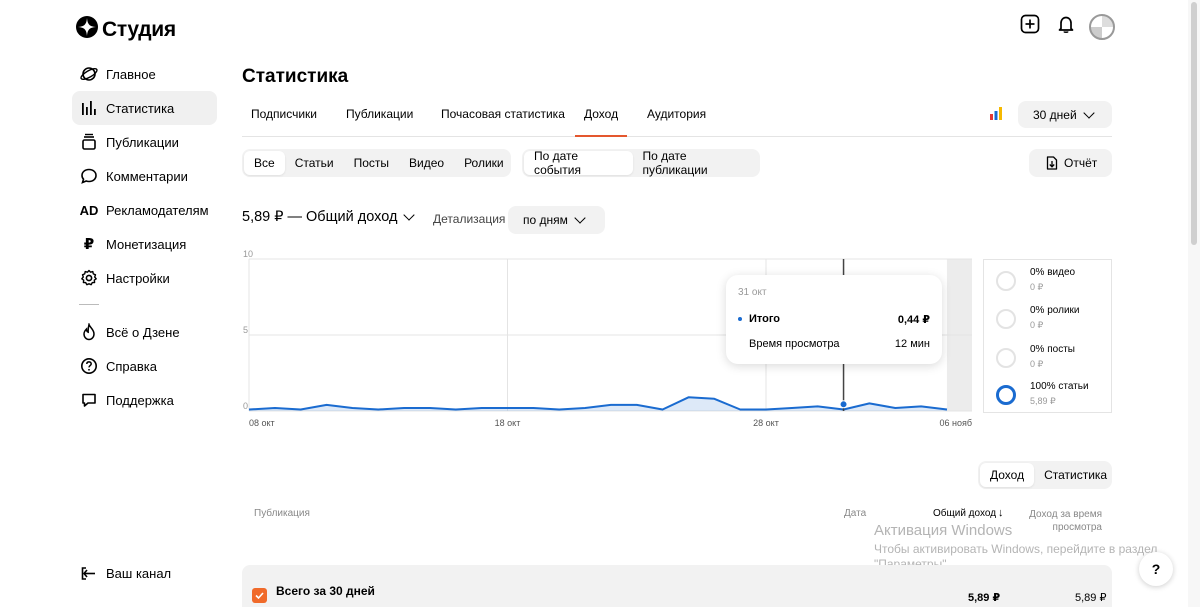  Describe the element at coordinates (1091, 598) in the screenshot. I see `total-row-watch-income: 5,89 ₽` at that location.